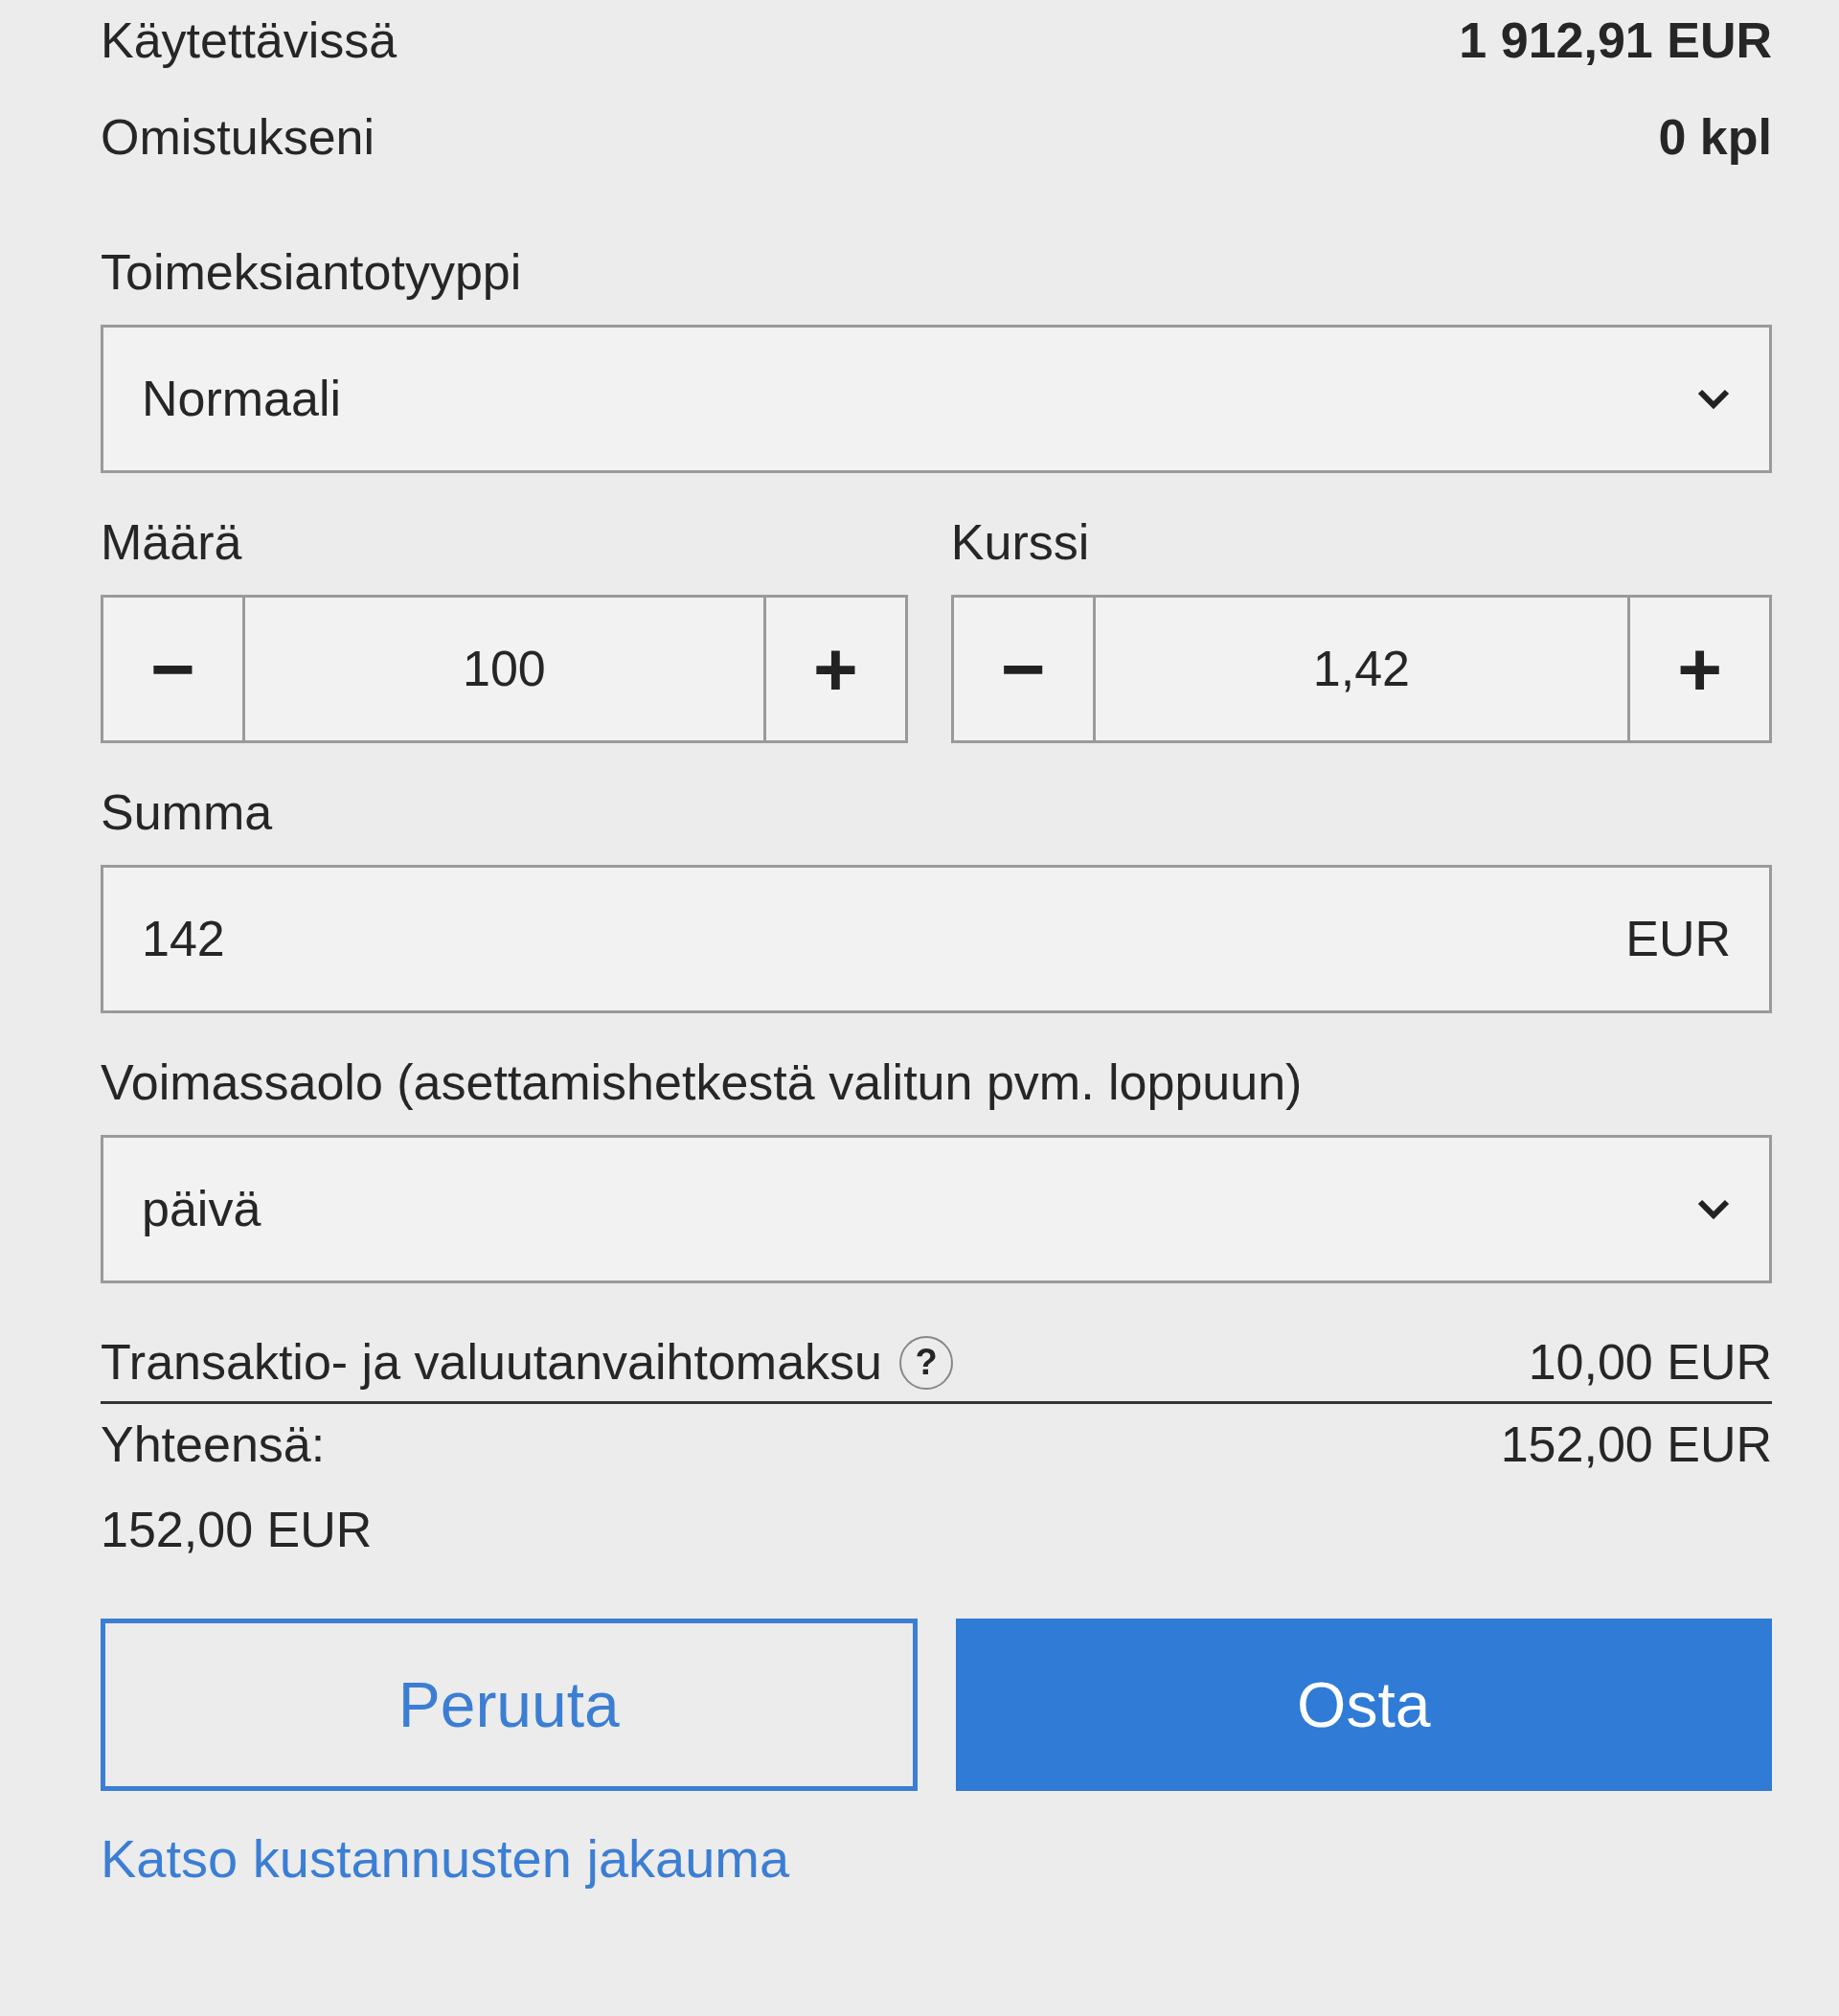 Image resolution: width=1839 pixels, height=2016 pixels. Describe the element at coordinates (311, 272) in the screenshot. I see `field-label: Toimeksiantotyyppi` at that location.